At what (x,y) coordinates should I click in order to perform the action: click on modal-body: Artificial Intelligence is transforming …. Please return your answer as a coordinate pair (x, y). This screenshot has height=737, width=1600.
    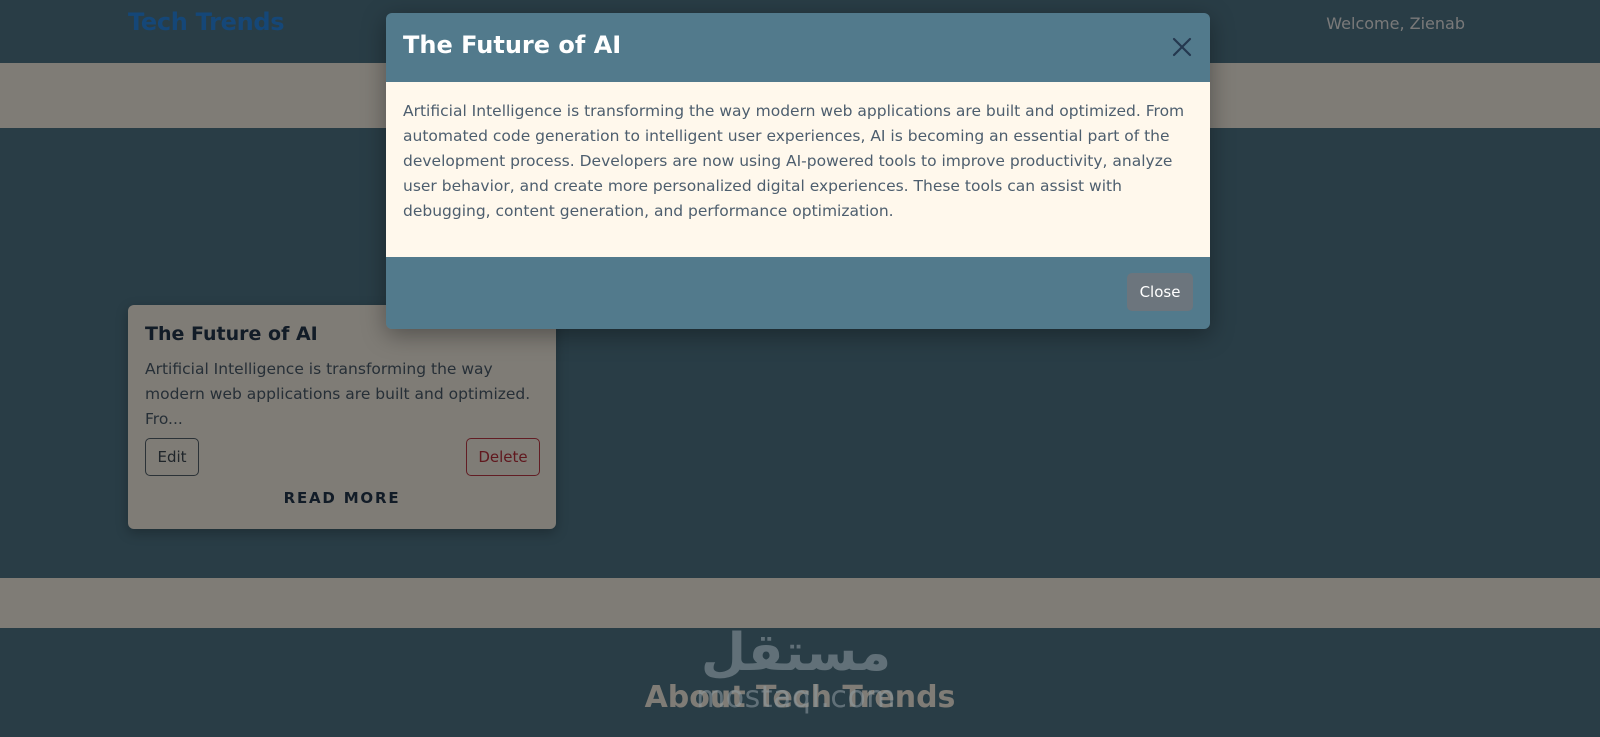
    Looking at the image, I should click on (798, 169).